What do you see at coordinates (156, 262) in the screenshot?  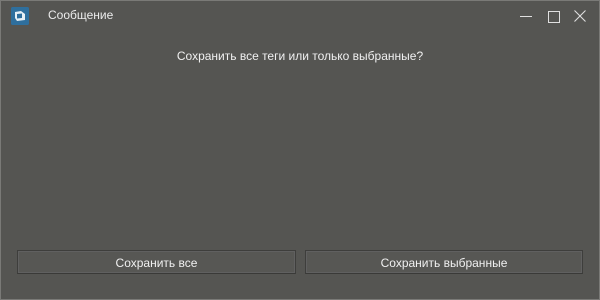 I see `save-all-button: Сохранить все` at bounding box center [156, 262].